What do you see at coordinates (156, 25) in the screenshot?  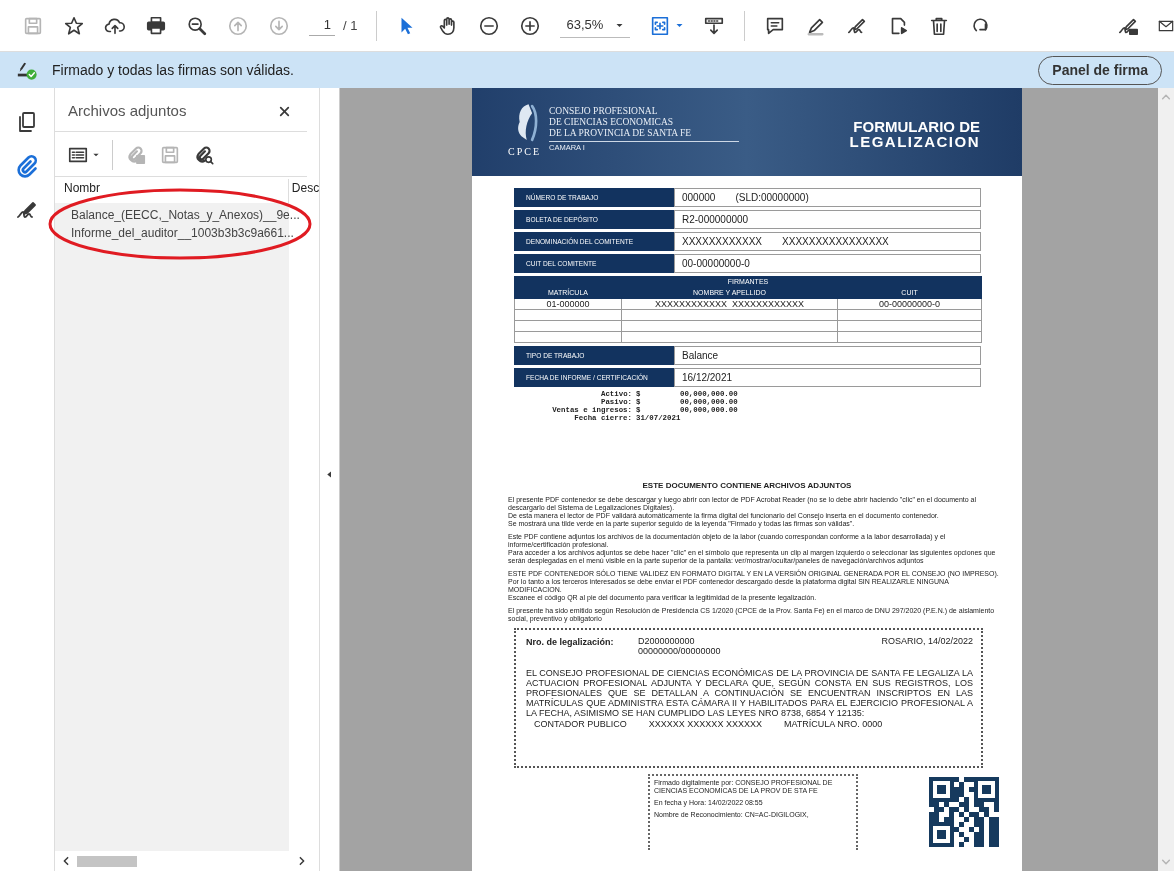 I see `print-icon` at bounding box center [156, 25].